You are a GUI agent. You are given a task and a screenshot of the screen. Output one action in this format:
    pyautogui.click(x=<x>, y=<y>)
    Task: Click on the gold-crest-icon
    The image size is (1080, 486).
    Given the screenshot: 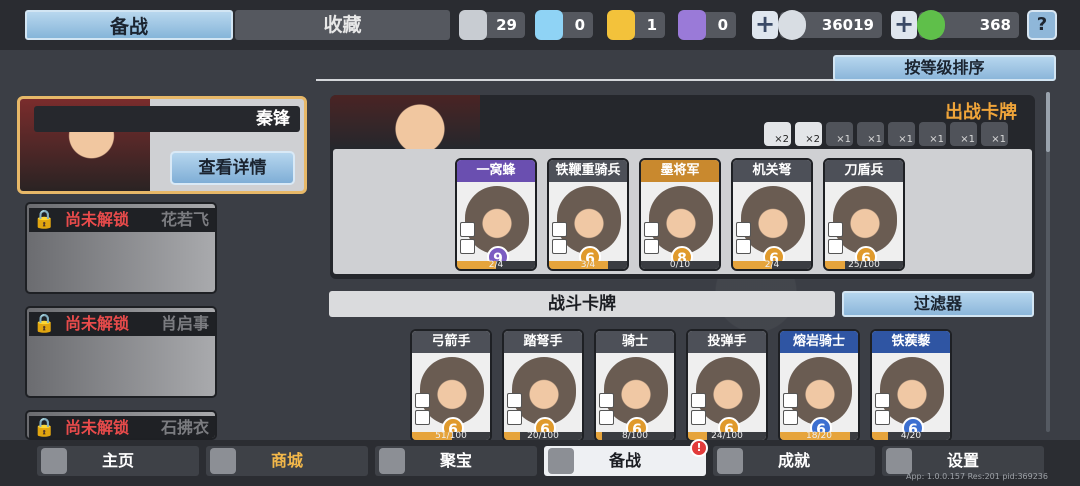 What is the action you would take?
    pyautogui.click(x=621, y=25)
    